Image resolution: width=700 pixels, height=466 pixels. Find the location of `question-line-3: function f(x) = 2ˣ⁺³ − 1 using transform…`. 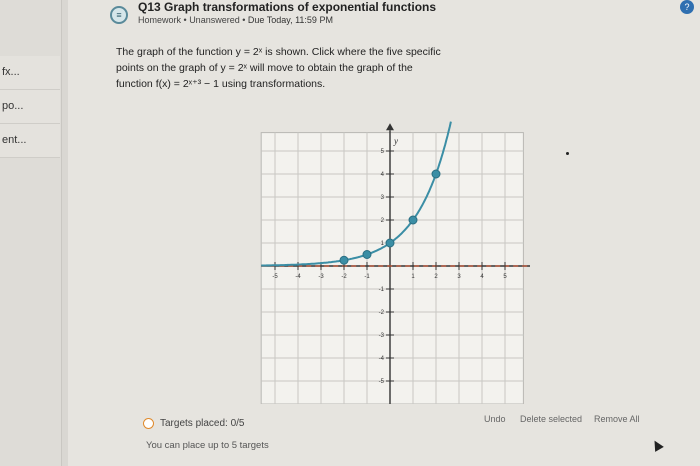

question-line-3: function f(x) = 2ˣ⁺³ − 1 using transform… is located at coordinates (221, 84).